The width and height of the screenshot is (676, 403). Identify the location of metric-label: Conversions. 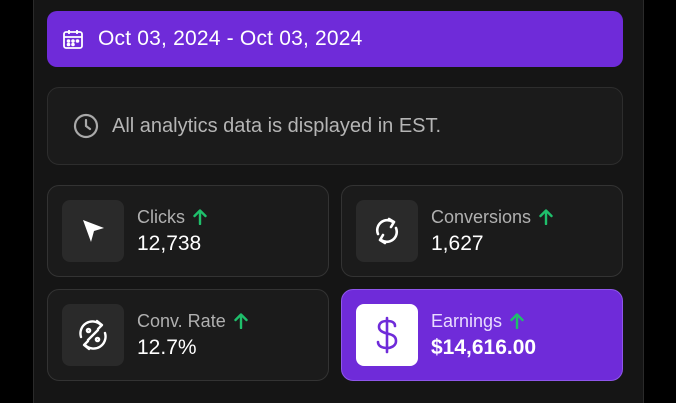
(481, 217).